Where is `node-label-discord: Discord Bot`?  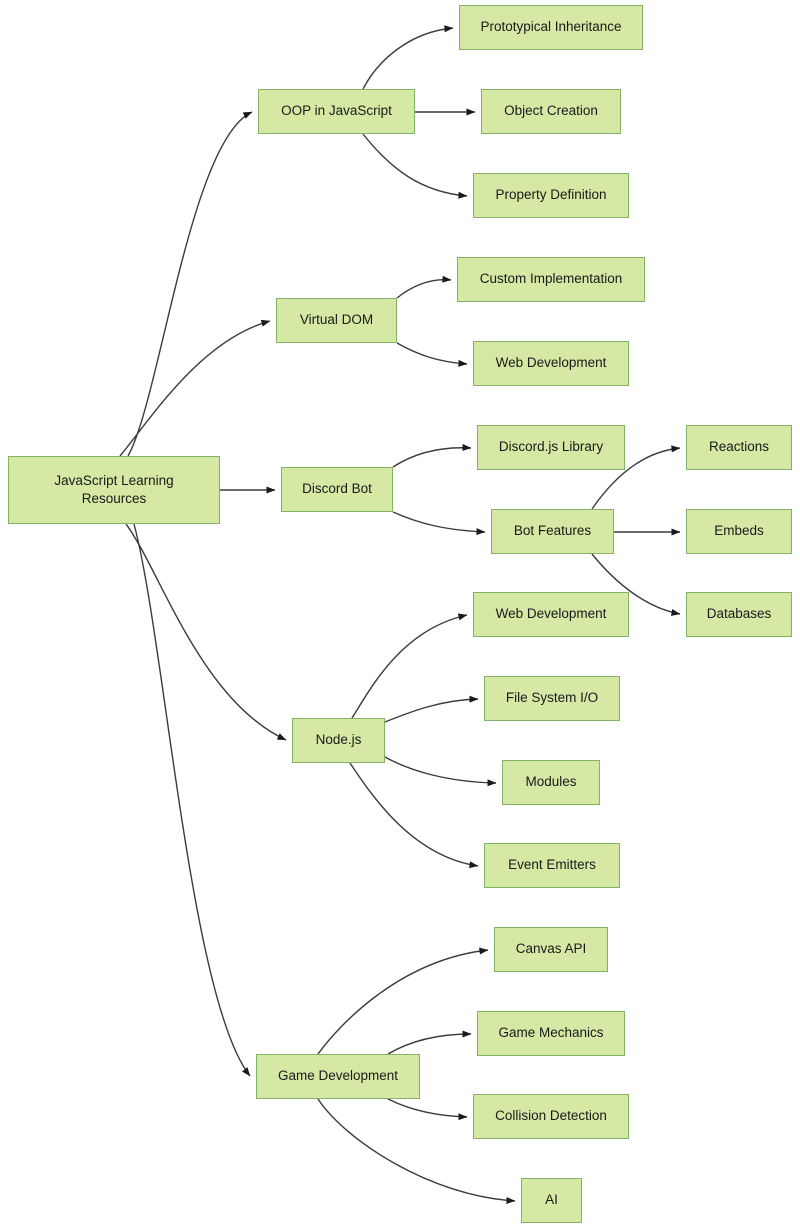 node-label-discord: Discord Bot is located at coordinates (337, 489).